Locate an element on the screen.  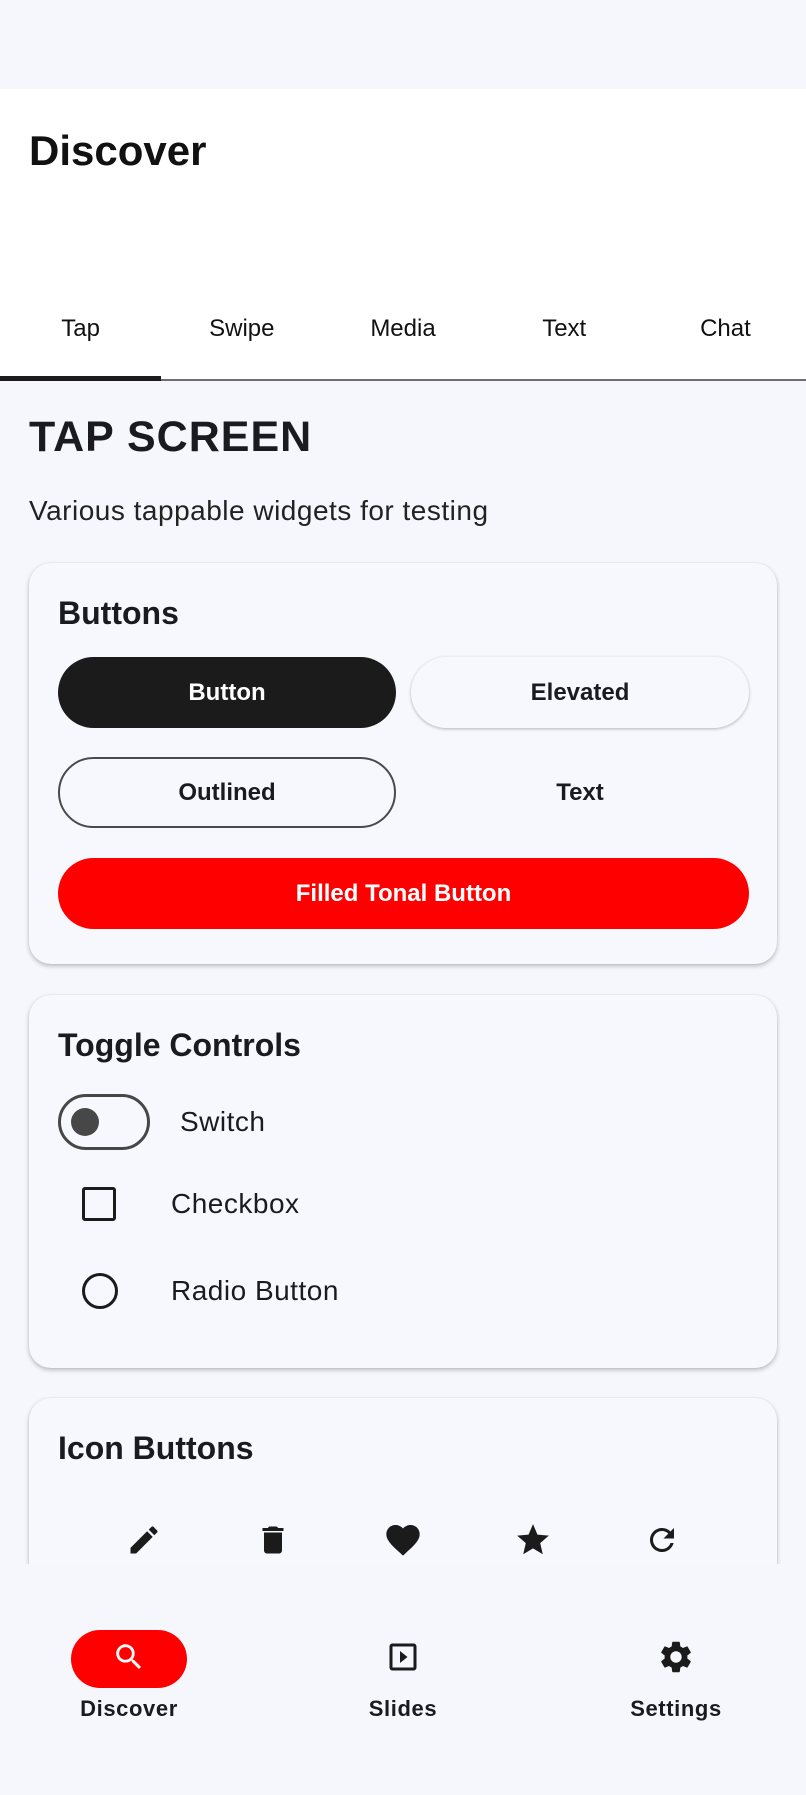
switch-thumb is located at coordinates (85, 1122).